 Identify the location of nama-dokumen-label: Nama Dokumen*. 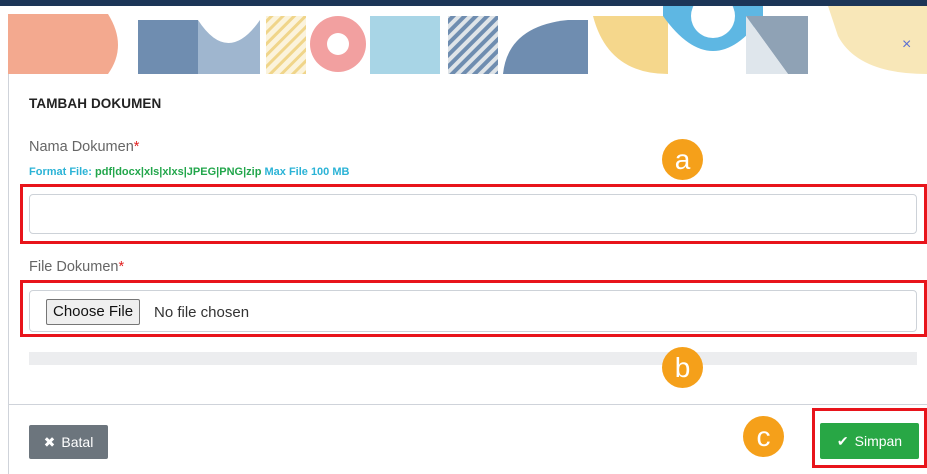
(84, 147).